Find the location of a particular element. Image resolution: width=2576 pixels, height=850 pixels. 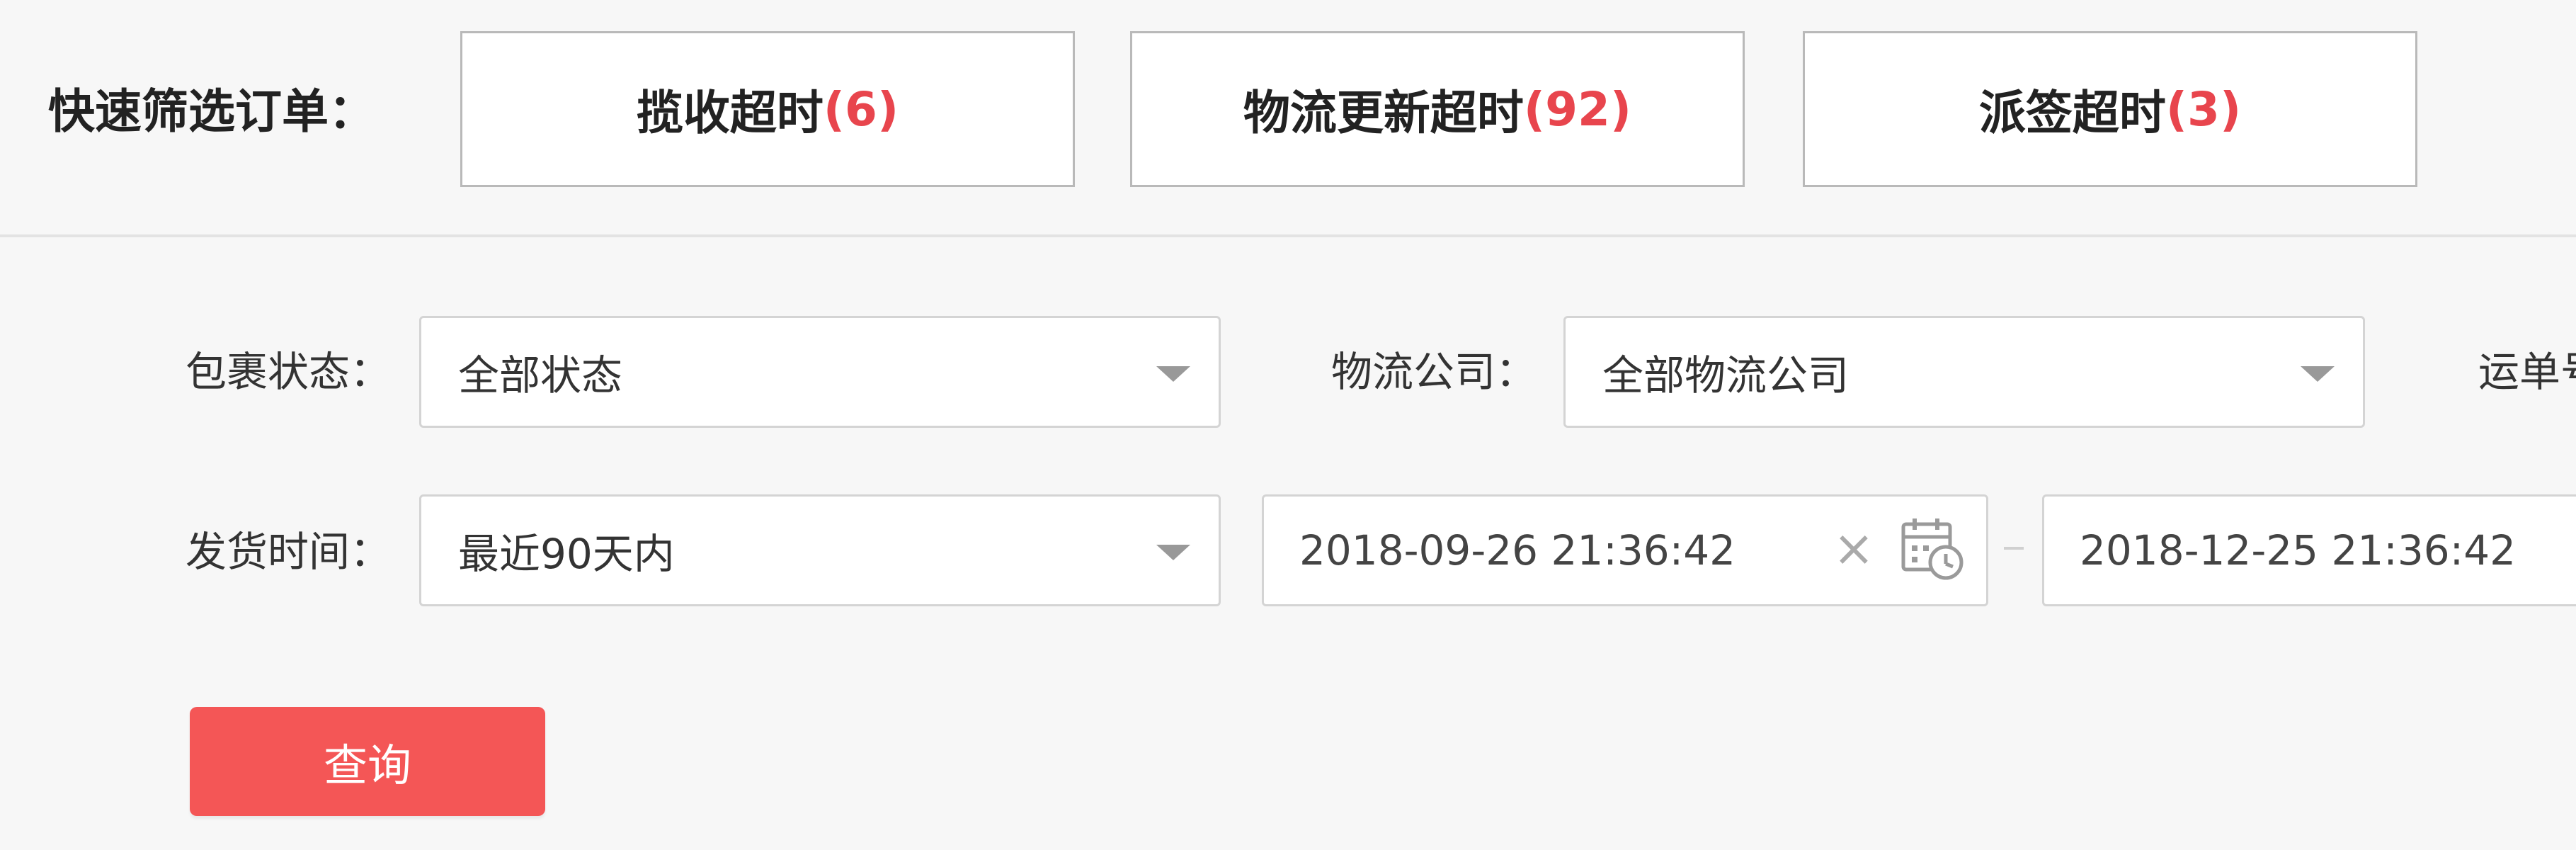

pickup-timeout-label: 揽收超时 is located at coordinates (730, 113).